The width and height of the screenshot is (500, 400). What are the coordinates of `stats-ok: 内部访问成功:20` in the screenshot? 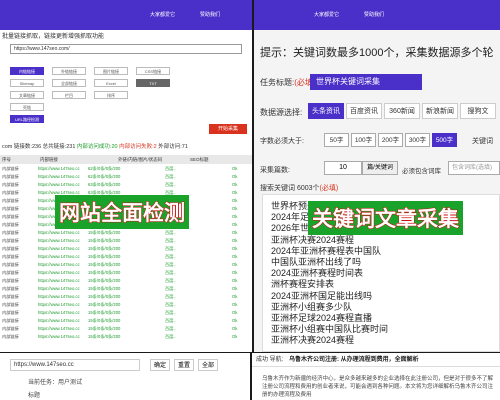 It's located at (97, 147).